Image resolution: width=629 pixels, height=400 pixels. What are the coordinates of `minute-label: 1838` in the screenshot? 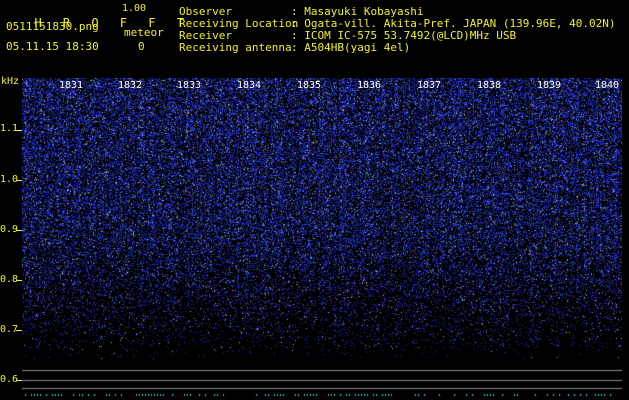 It's located at (489, 85).